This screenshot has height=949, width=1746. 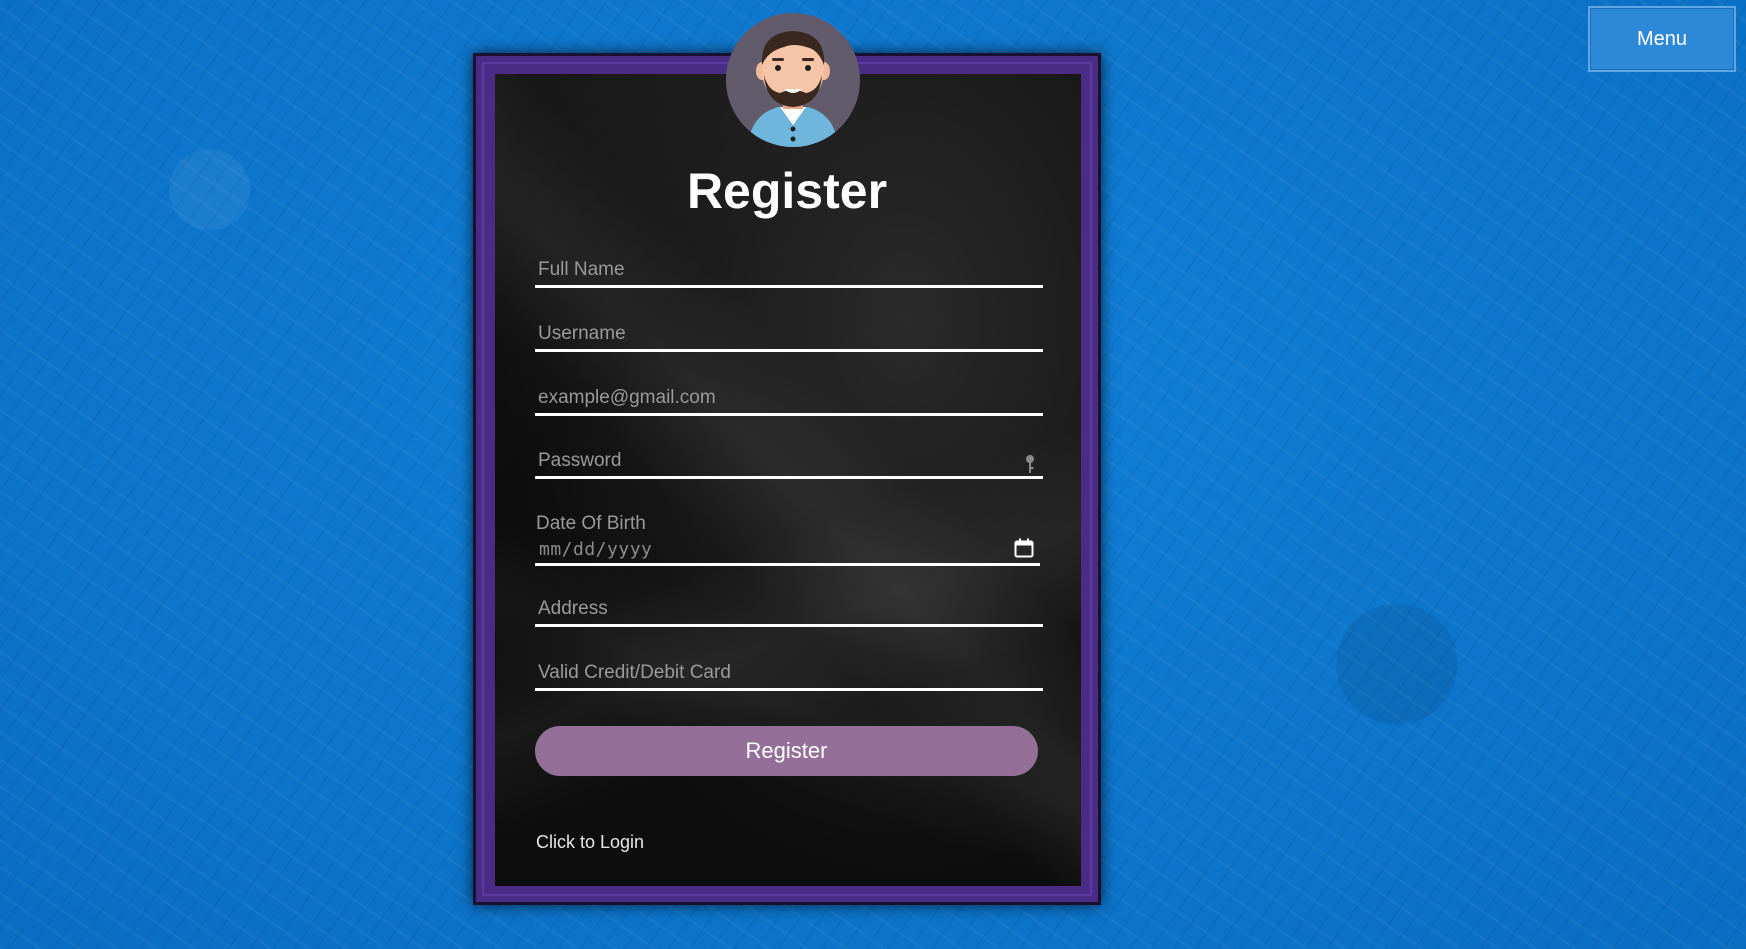 I want to click on menu-button: Menu, so click(x=1662, y=39).